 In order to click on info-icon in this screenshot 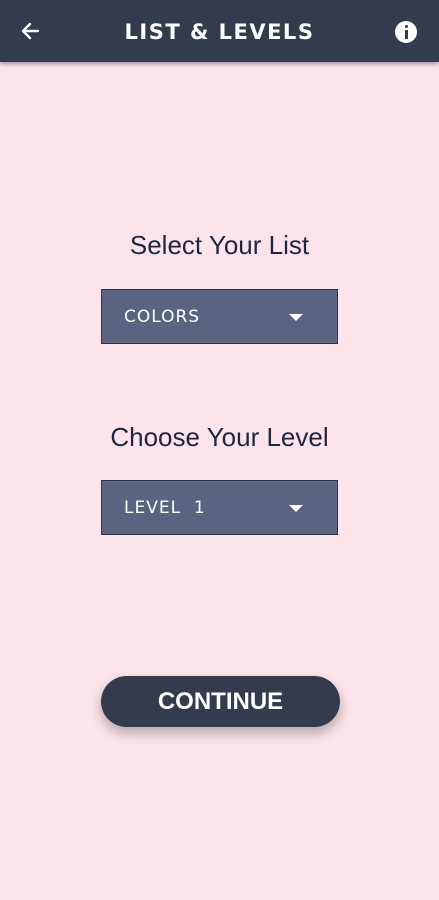, I will do `click(406, 26)`.